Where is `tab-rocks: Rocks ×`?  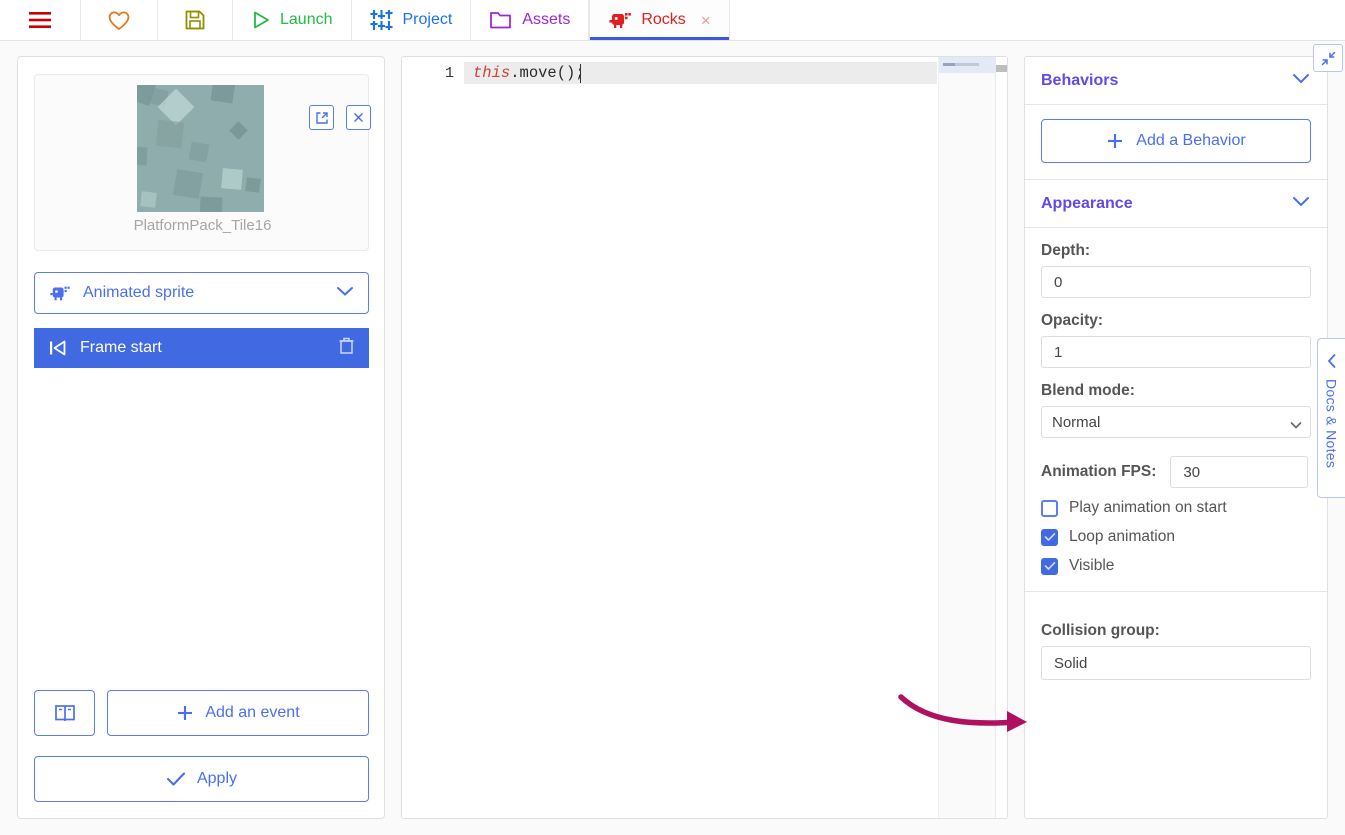
tab-rocks: Rocks × is located at coordinates (659, 20).